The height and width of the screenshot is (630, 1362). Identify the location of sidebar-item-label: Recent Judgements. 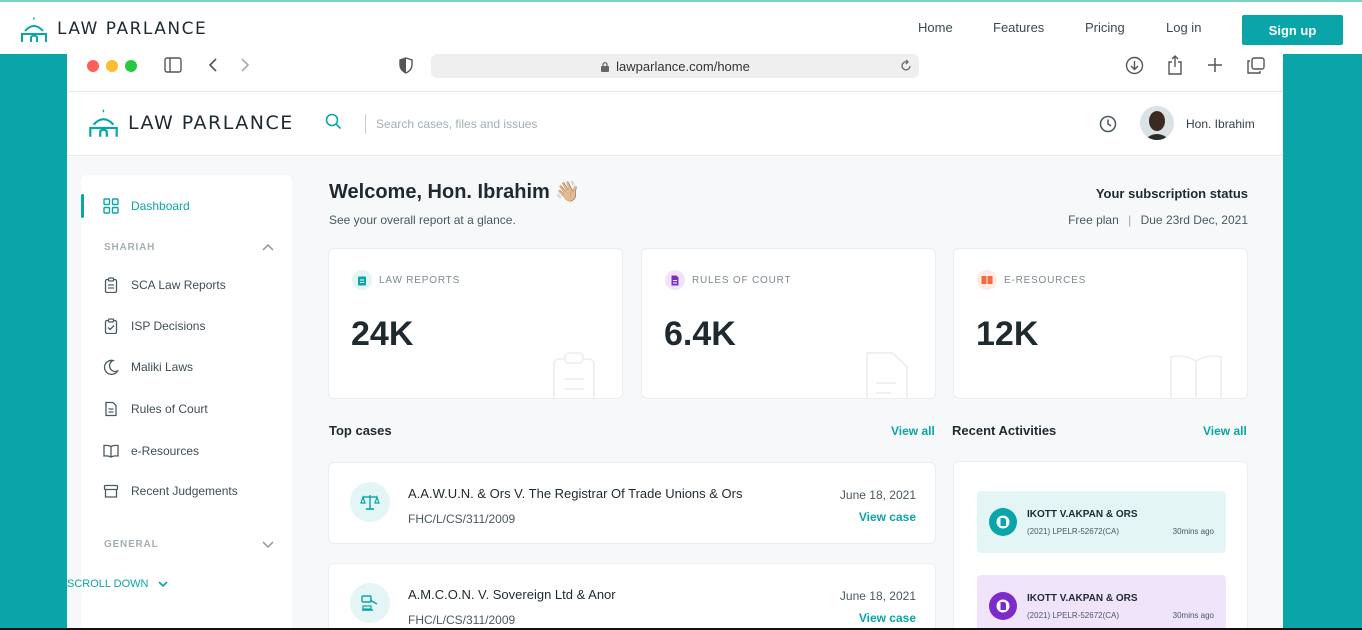
(184, 491).